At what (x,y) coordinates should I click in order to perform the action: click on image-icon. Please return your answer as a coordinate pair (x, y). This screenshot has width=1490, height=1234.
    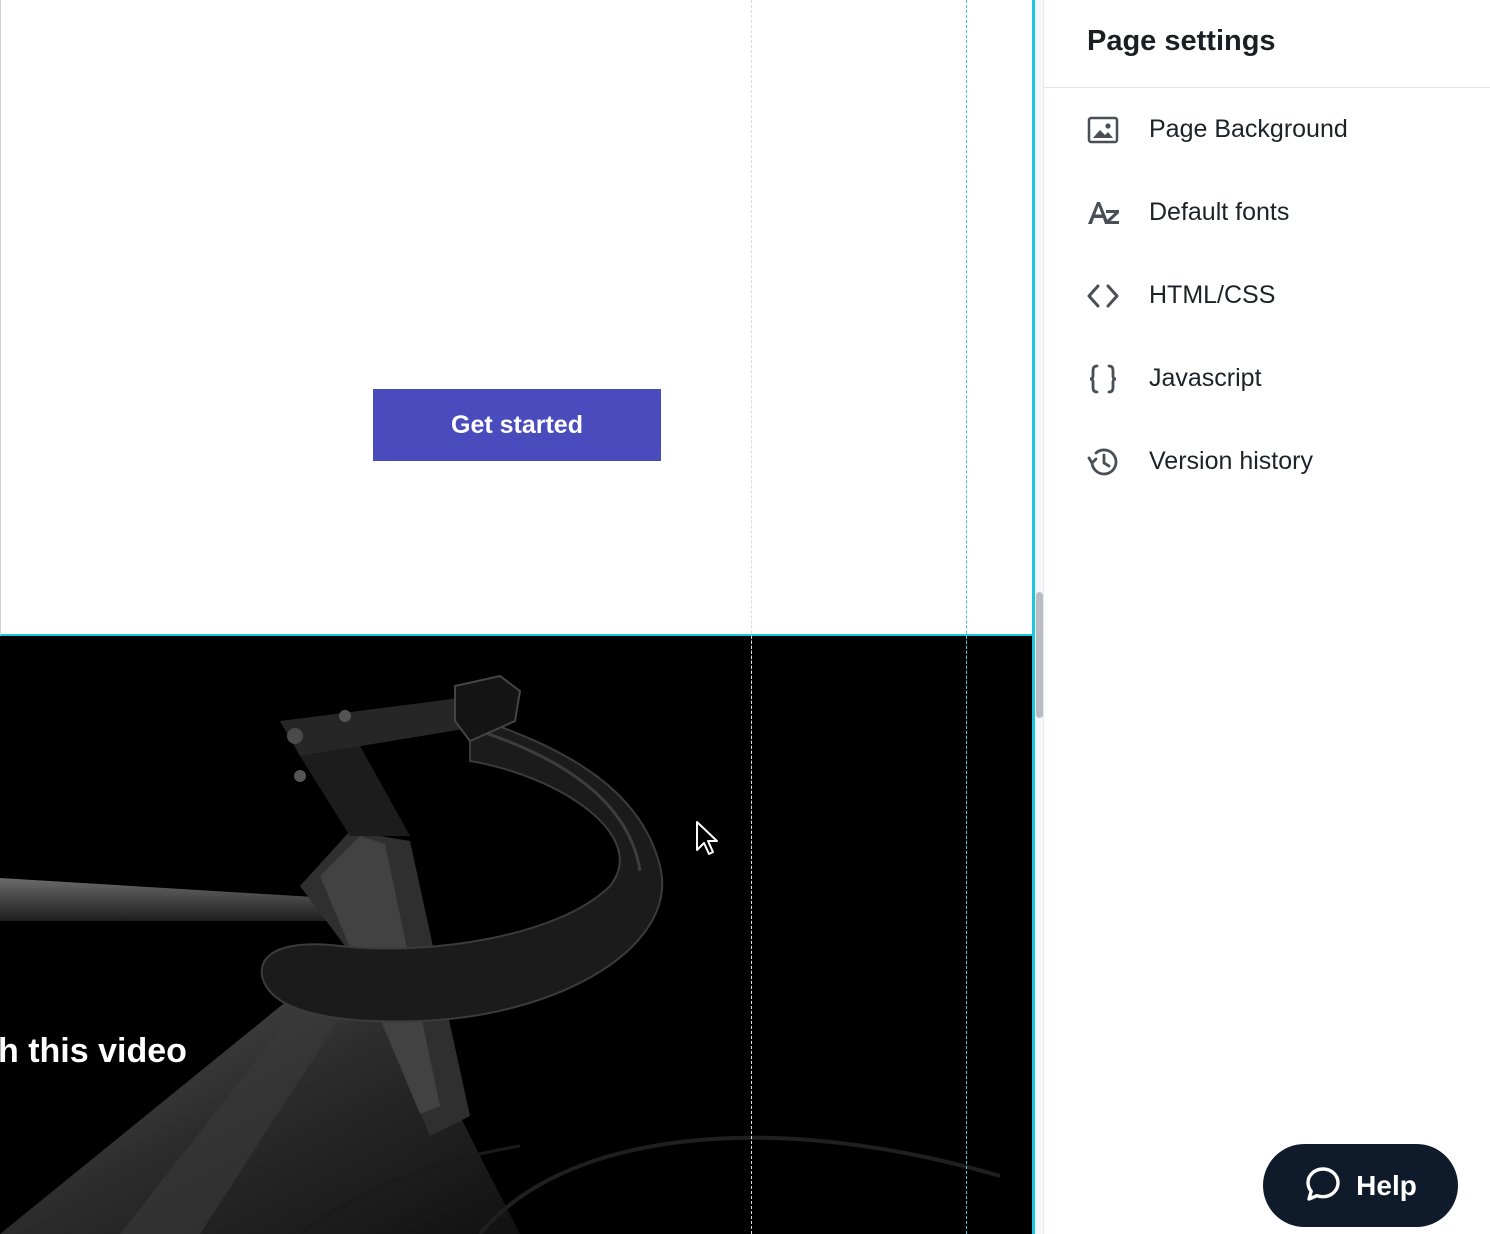
    Looking at the image, I should click on (1104, 130).